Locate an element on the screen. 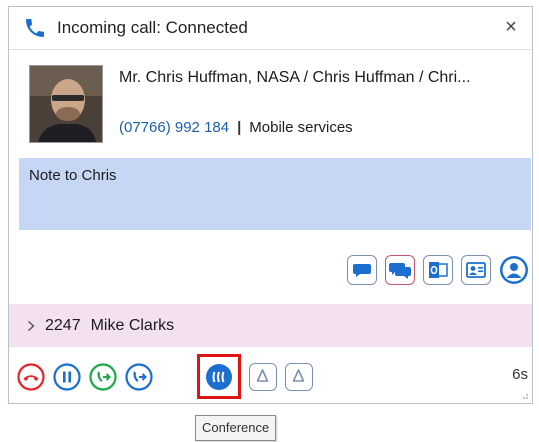 The width and height of the screenshot is (539, 442). contact-photo-icon is located at coordinates (66, 104).